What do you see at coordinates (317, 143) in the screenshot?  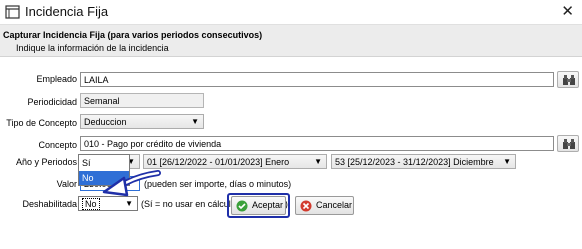 I see `concepto-field: 010 - Pago por crédito de vivienda` at bounding box center [317, 143].